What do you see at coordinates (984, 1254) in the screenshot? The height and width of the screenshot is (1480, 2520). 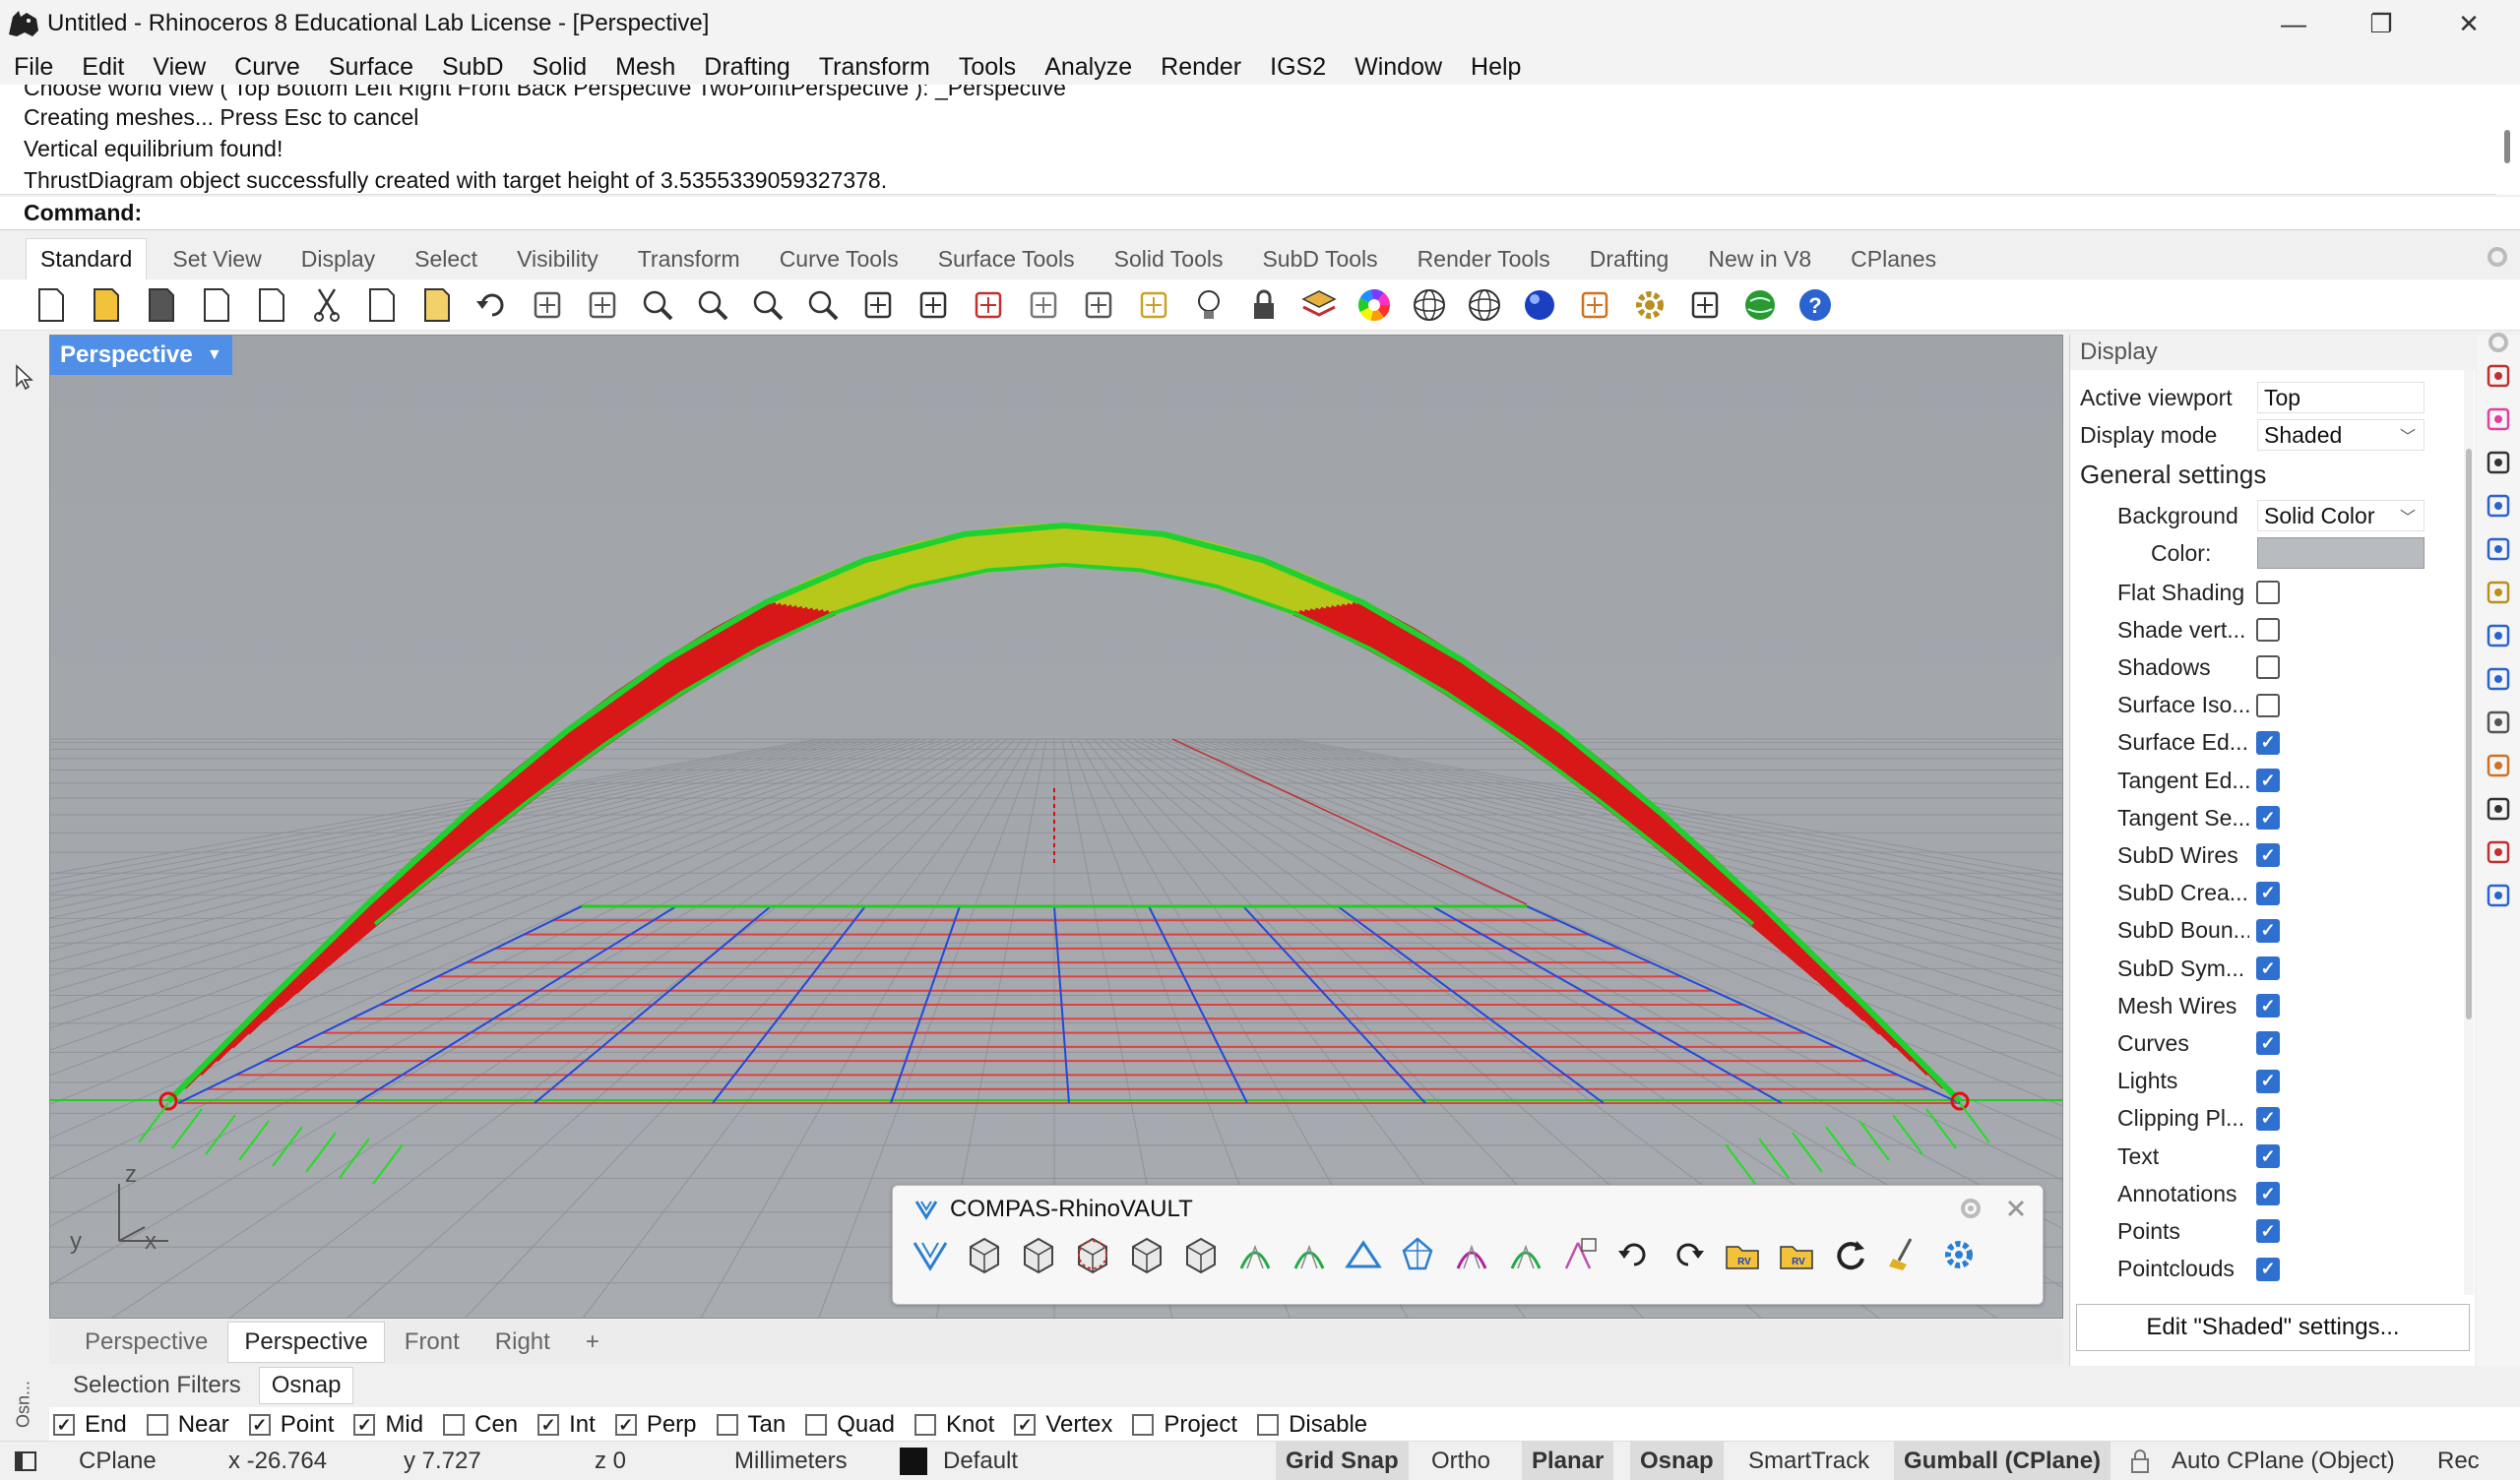 I see `pattern-box-icon` at bounding box center [984, 1254].